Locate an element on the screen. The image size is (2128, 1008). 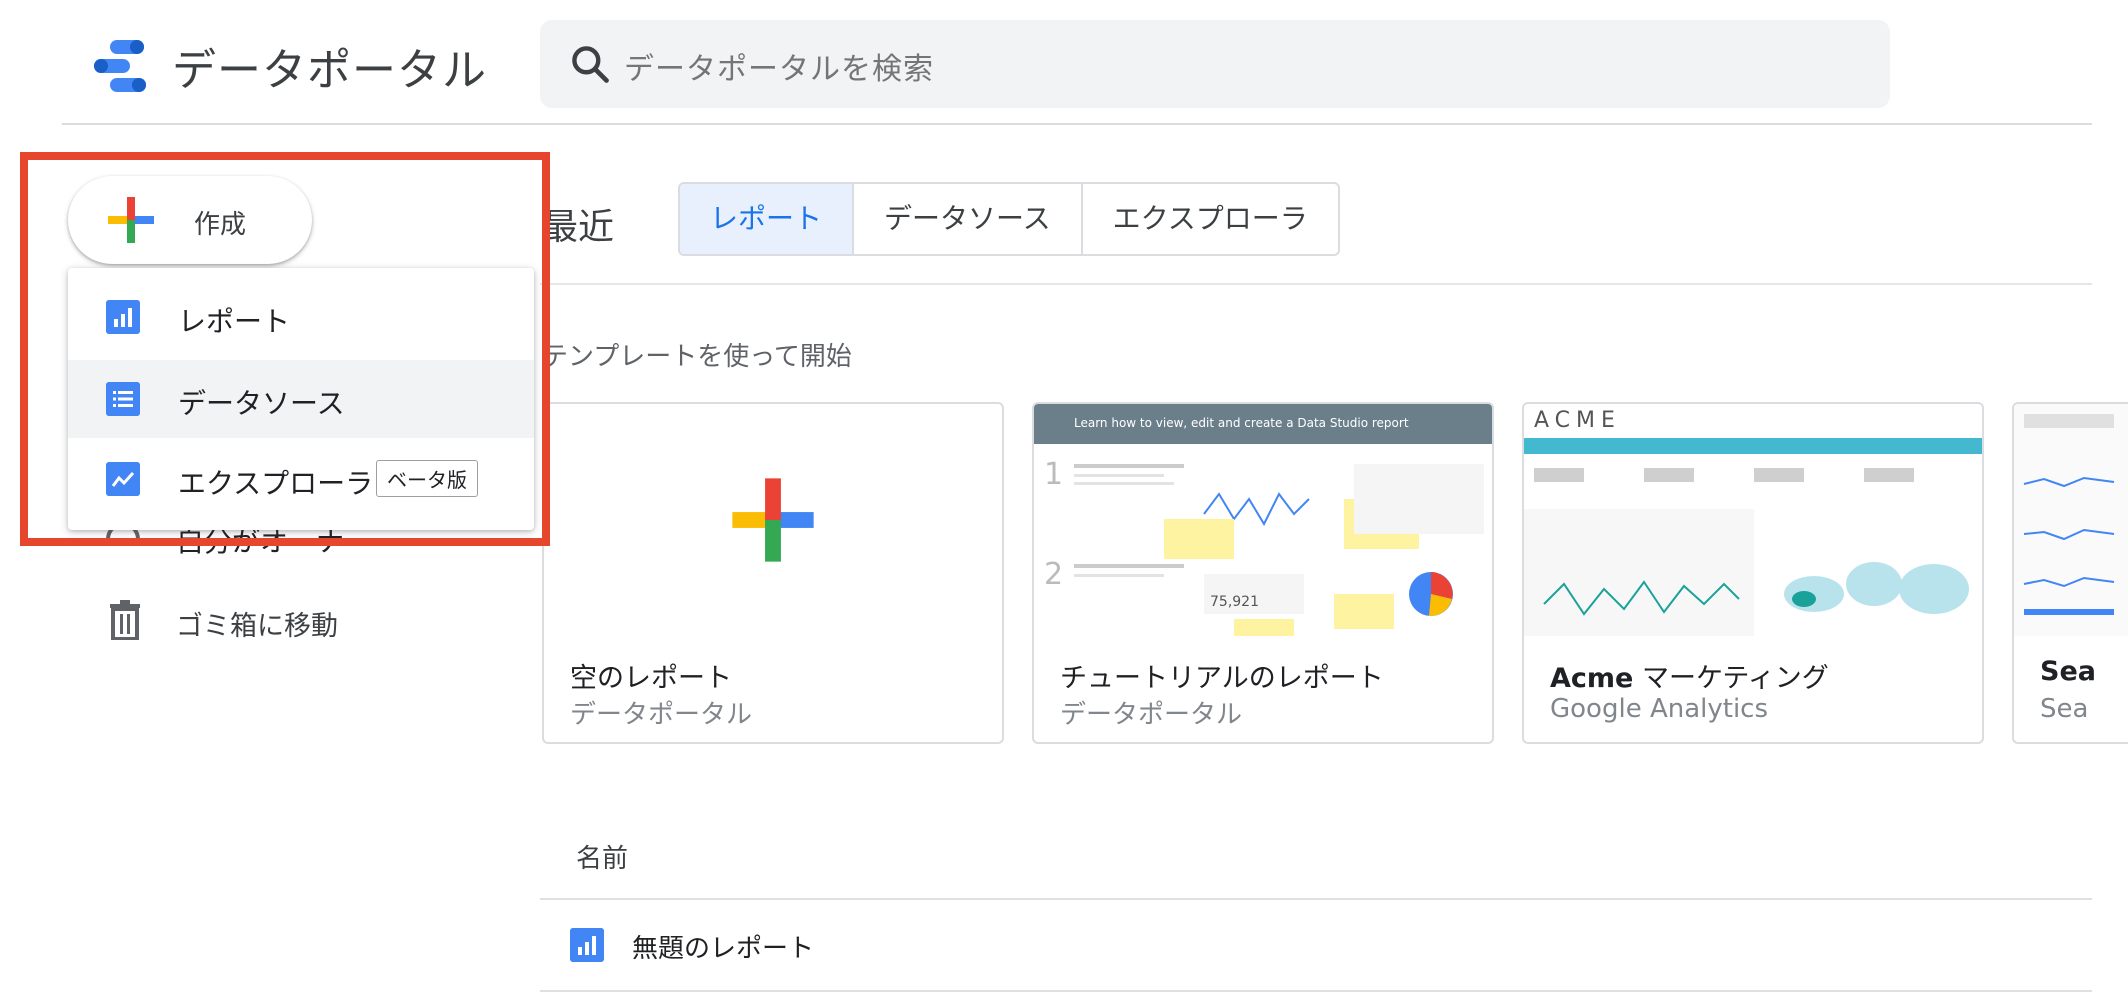
create-button-label: 作成 is located at coordinates (220, 225).